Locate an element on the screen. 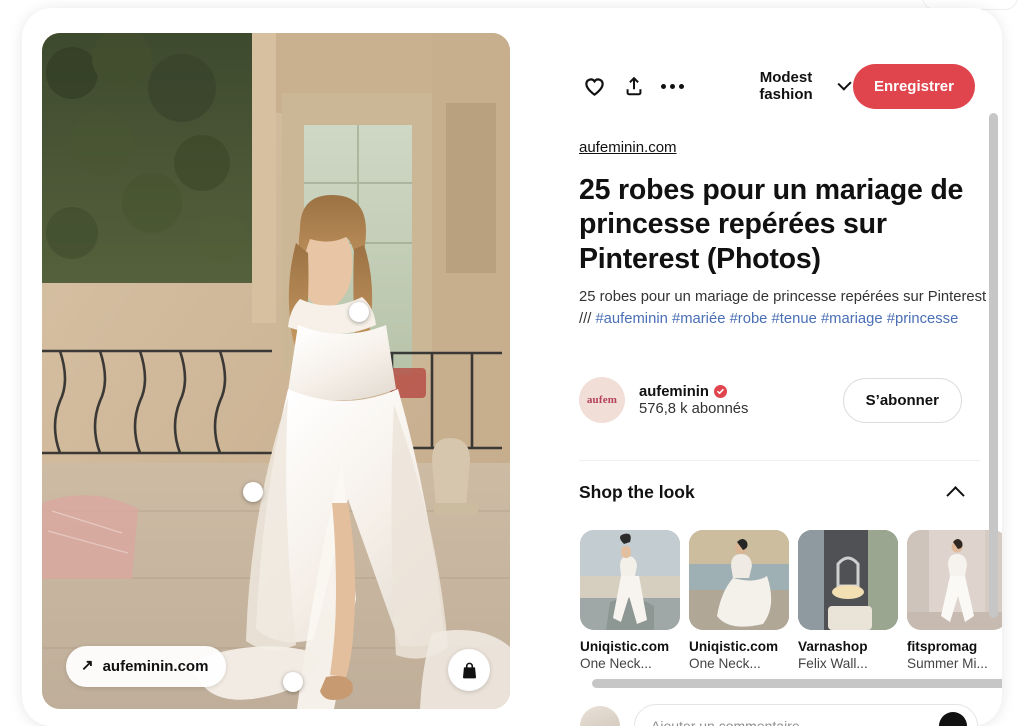 This screenshot has height=726, width=1024. shop-carousel-scrollbar is located at coordinates (791, 683).